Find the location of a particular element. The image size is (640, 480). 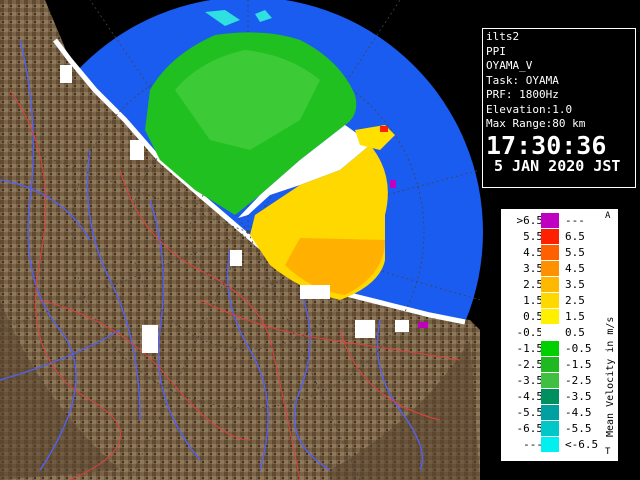

legend-row-high: -3.5 is located at coordinates (578, 396).